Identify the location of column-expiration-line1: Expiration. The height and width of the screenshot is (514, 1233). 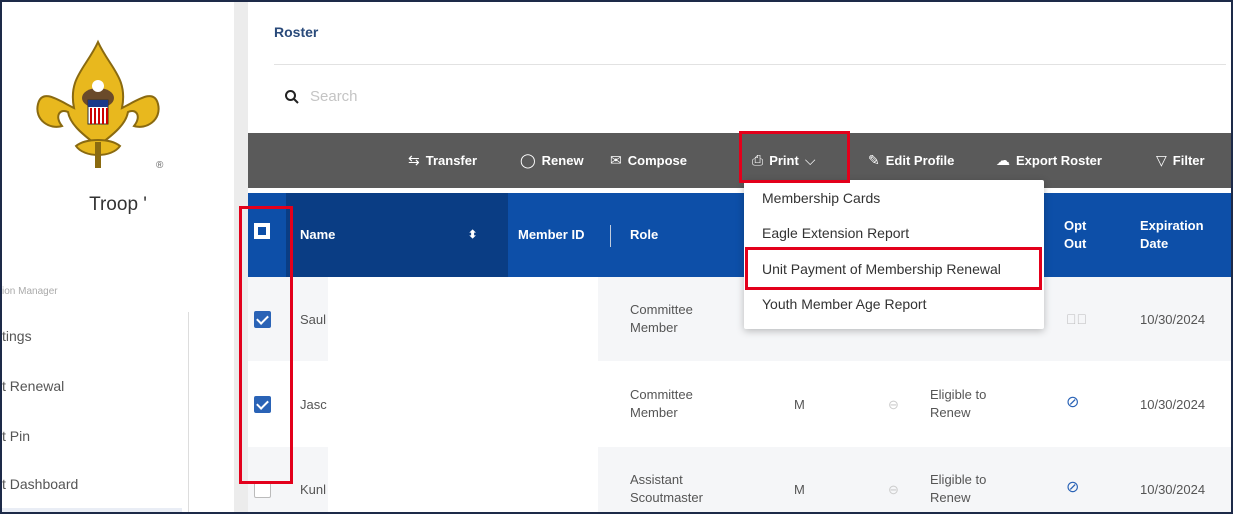
(1172, 225).